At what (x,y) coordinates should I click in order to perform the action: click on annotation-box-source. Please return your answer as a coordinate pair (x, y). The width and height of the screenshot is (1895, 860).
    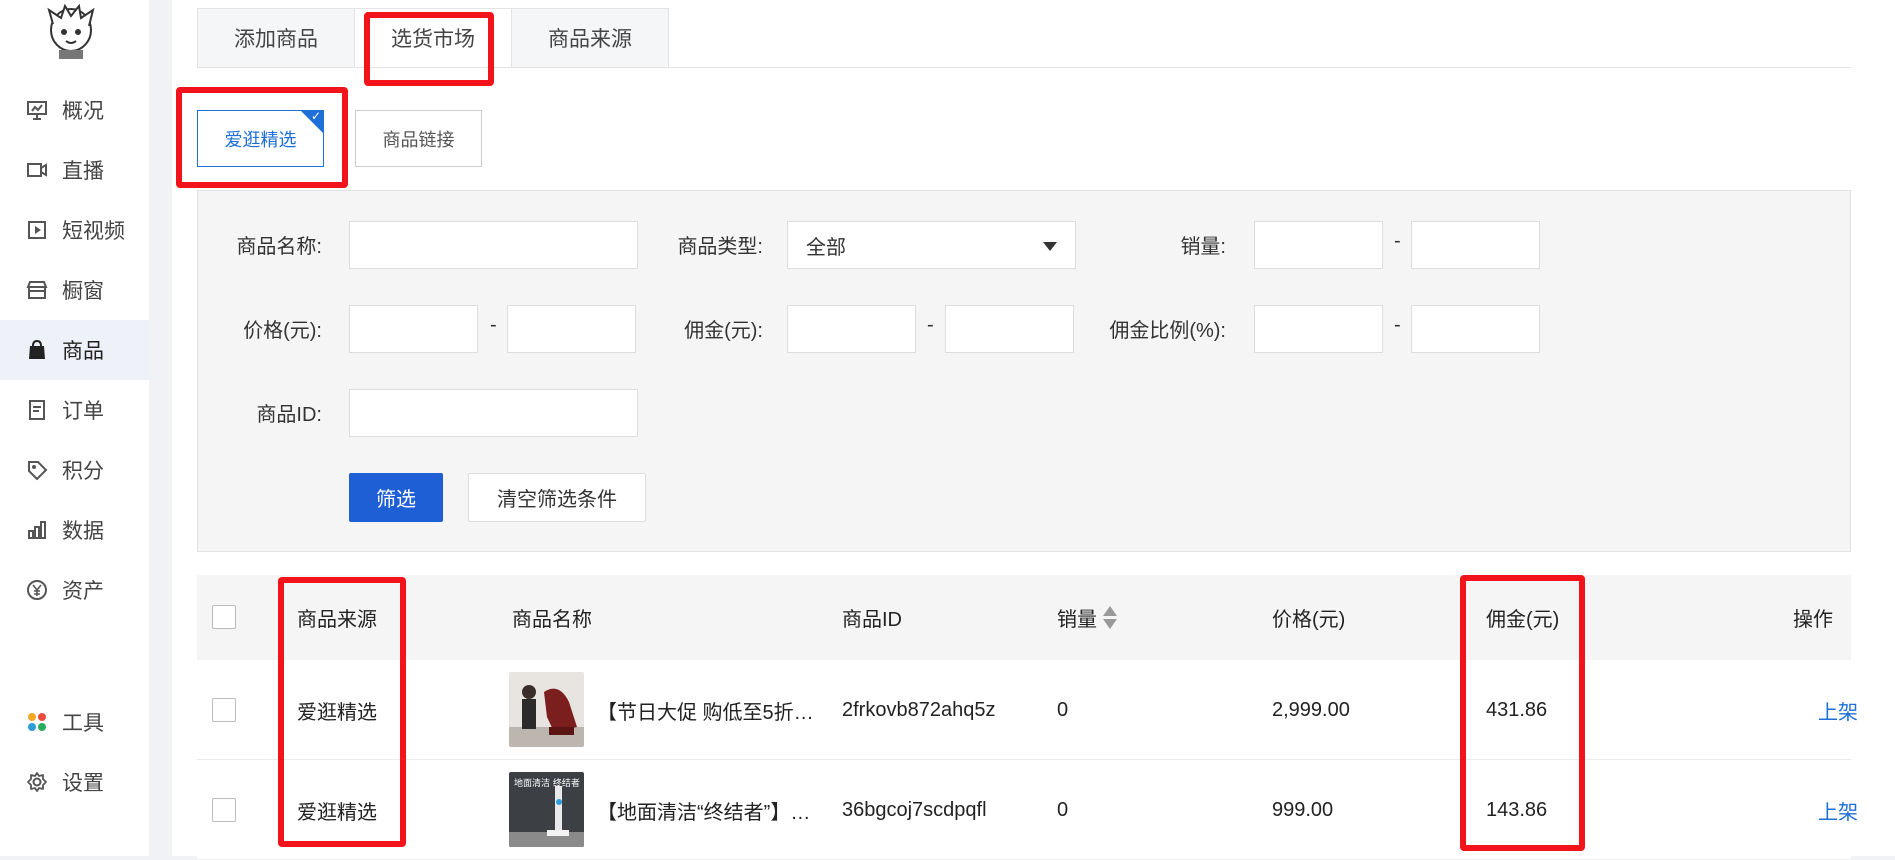
    Looking at the image, I should click on (262, 137).